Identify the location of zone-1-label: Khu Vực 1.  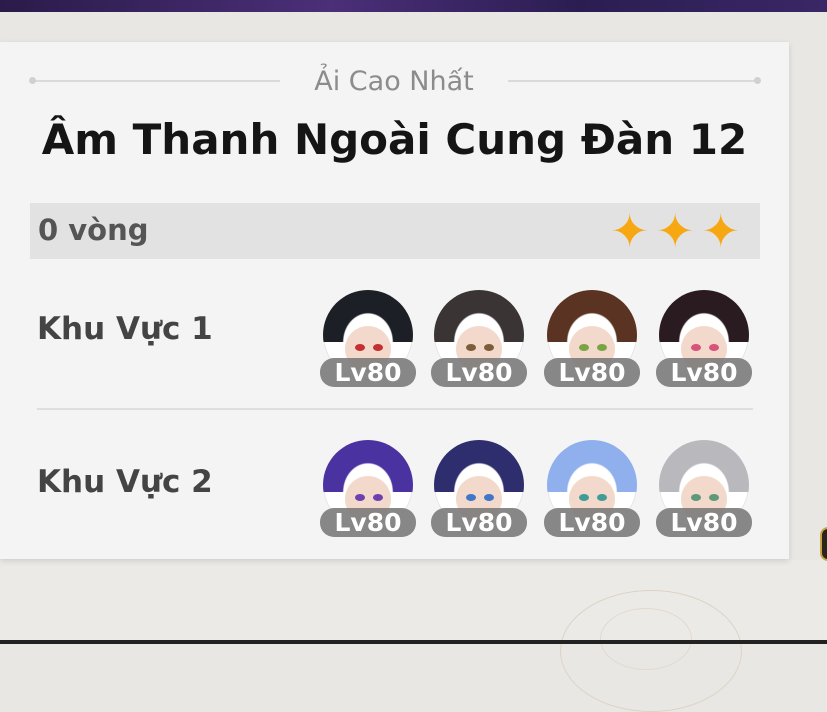
(125, 329).